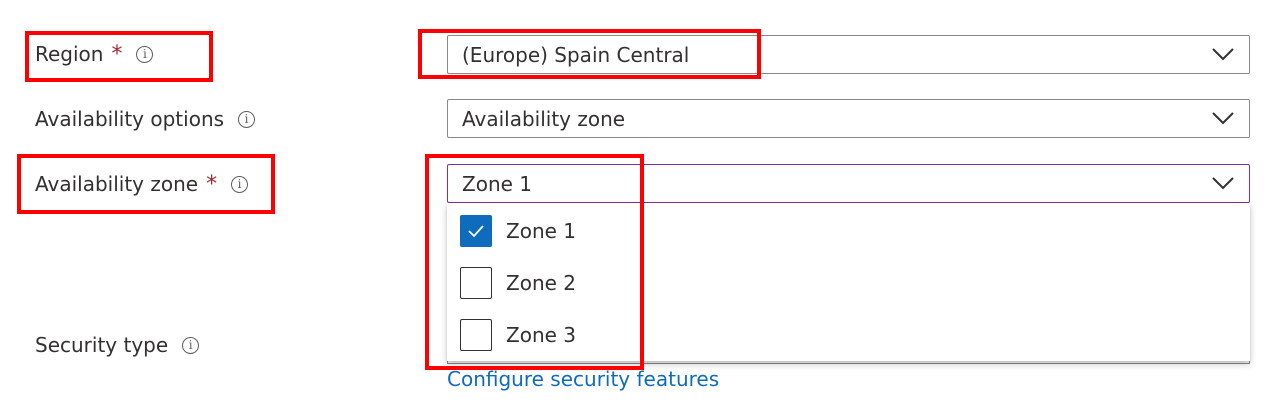 The image size is (1275, 403). Describe the element at coordinates (583, 379) in the screenshot. I see `configure-security-features-link: Configure security features` at that location.